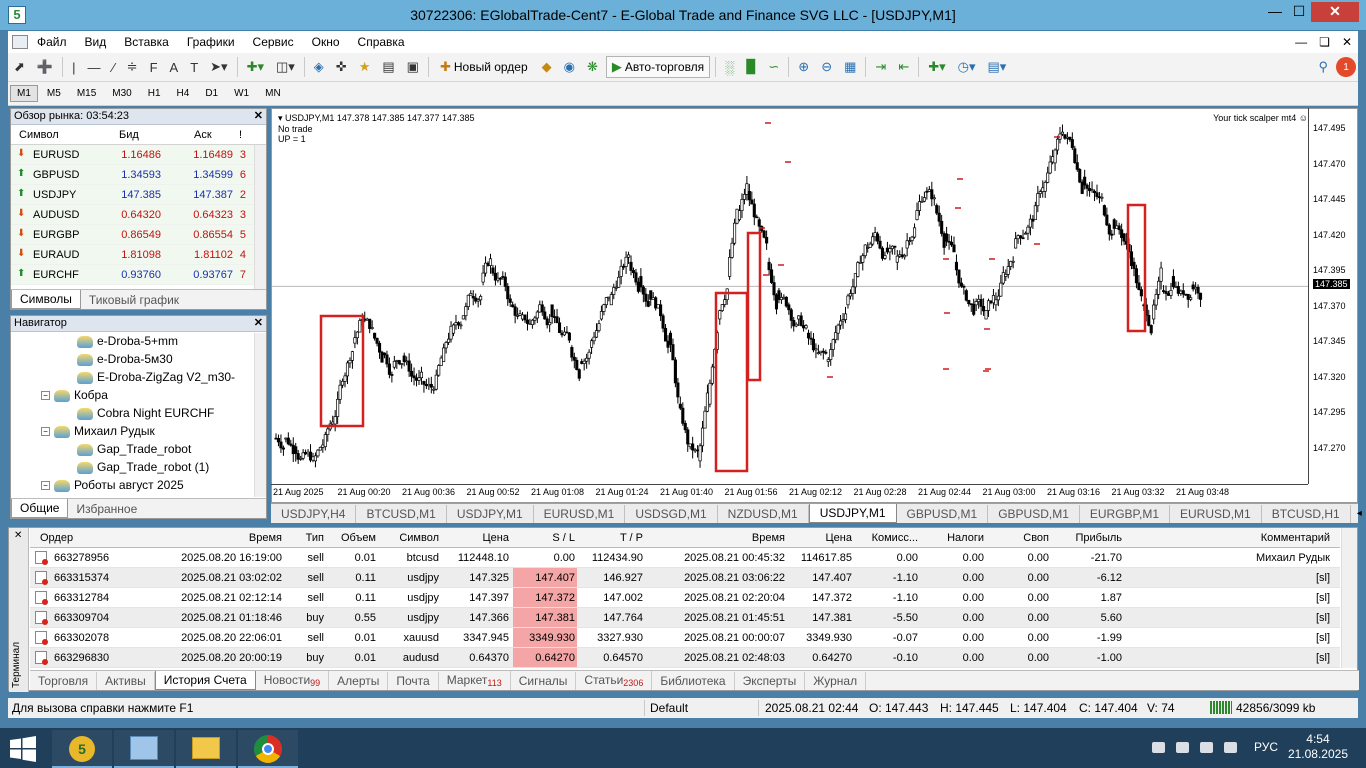 The image size is (1366, 768). What do you see at coordinates (255, 67) in the screenshot?
I see `new-chart-icon: ✚▾` at bounding box center [255, 67].